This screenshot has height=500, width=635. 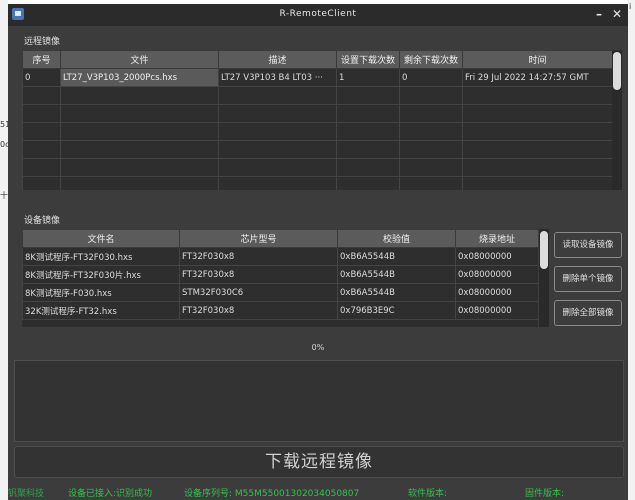 What do you see at coordinates (588, 313) in the screenshot?
I see `delete-all-images-button: 删除全部镜像` at bounding box center [588, 313].